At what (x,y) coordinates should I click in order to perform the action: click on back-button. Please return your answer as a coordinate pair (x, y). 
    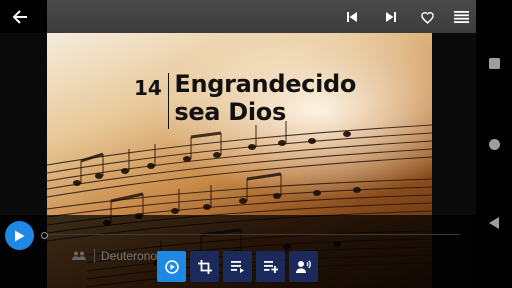
    Looking at the image, I should click on (20, 17).